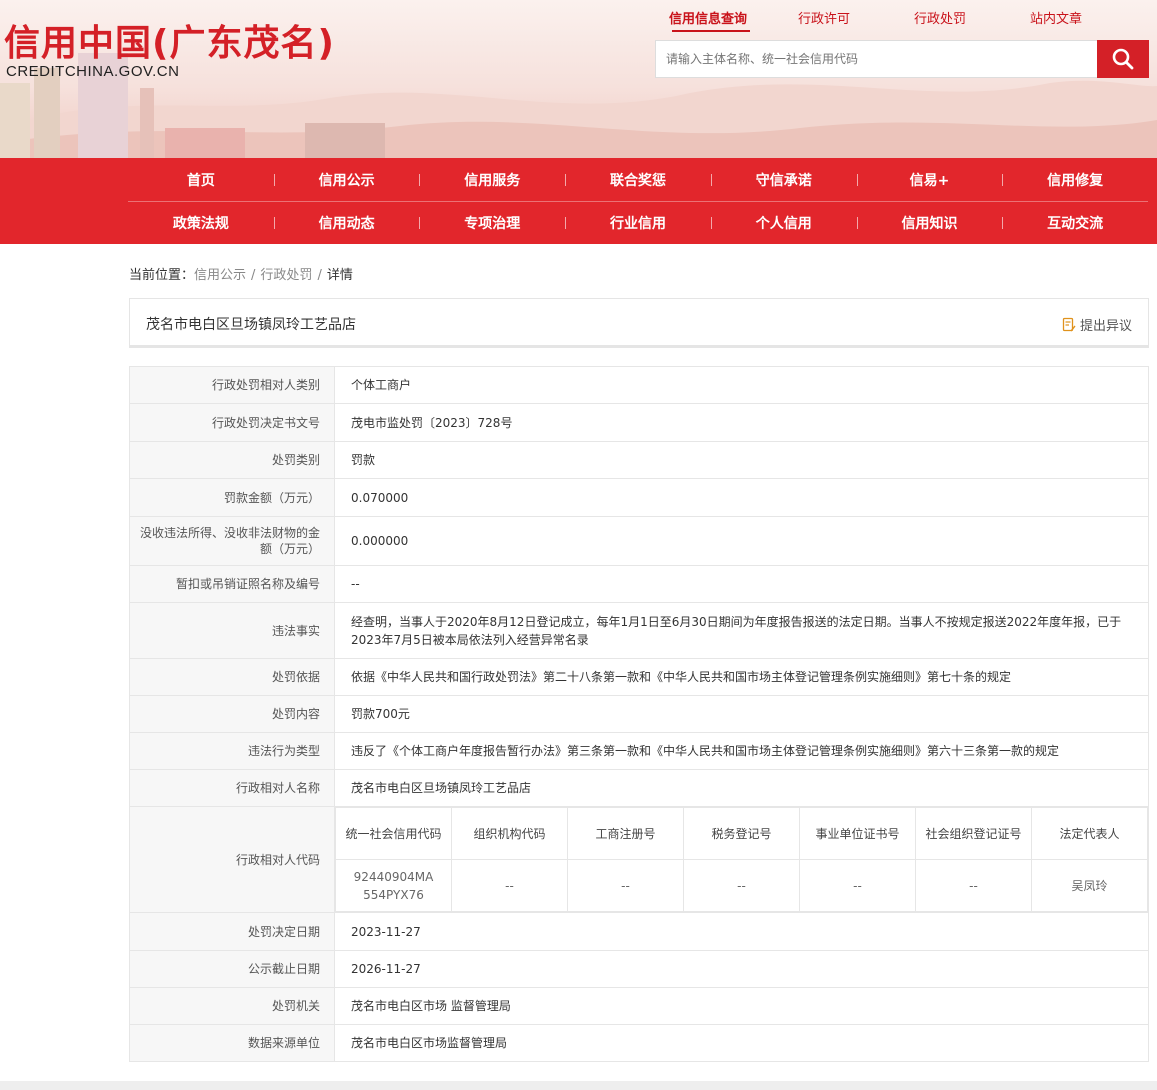 The image size is (1157, 1090). Describe the element at coordinates (625, 833) in the screenshot. I see `codes-header-cell: 工商注册号` at that location.